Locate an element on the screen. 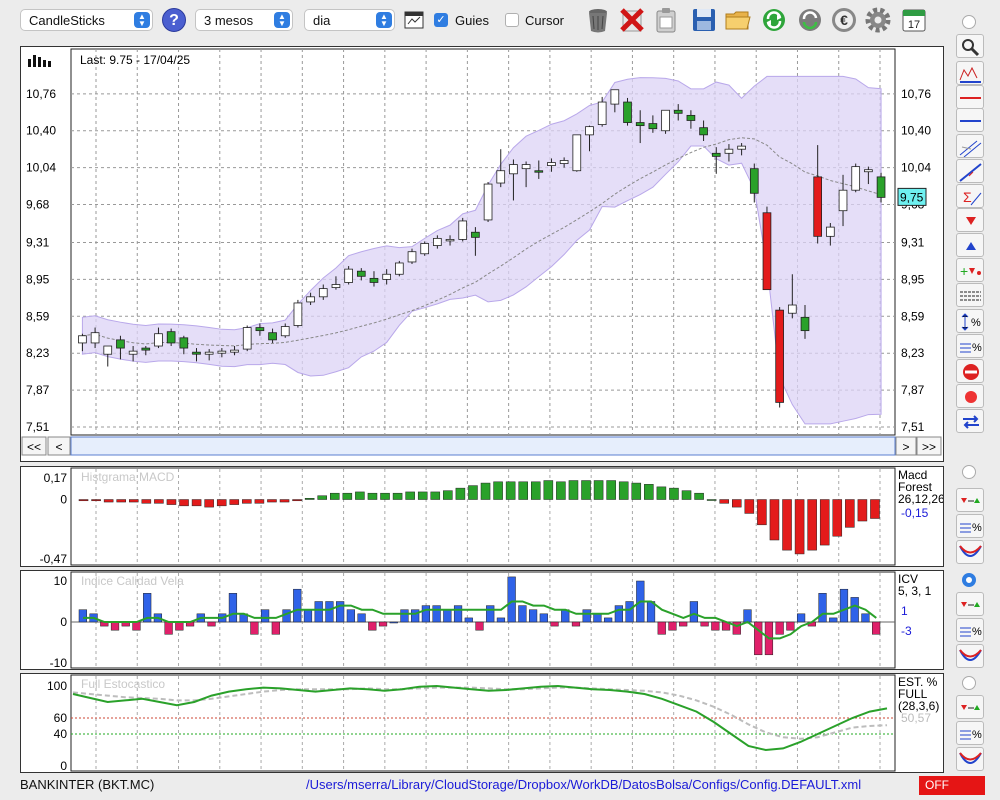  horizontal-line-blue-icon is located at coordinates (970, 121).